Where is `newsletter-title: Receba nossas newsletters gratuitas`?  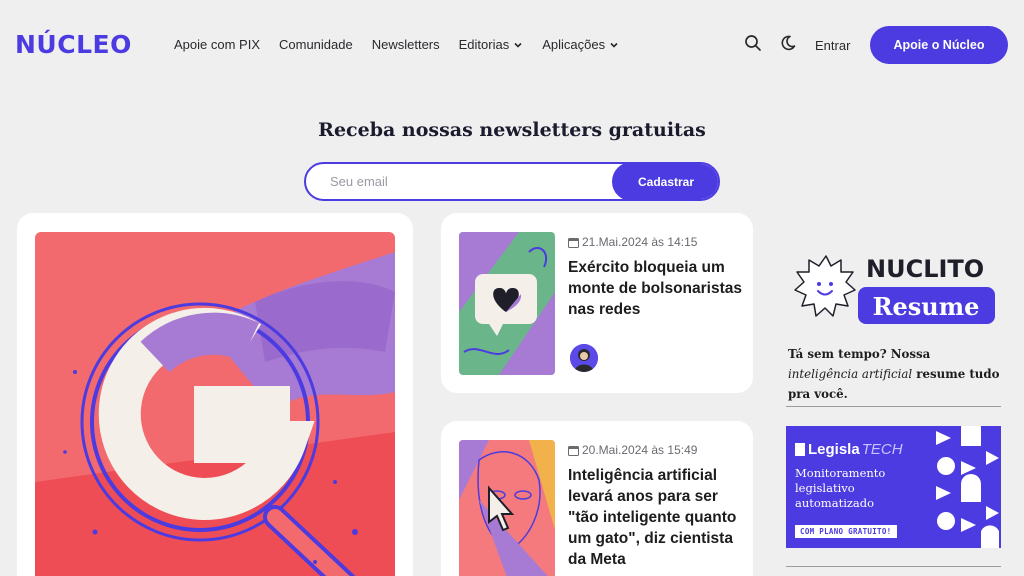 newsletter-title: Receba nossas newsletters gratuitas is located at coordinates (512, 130).